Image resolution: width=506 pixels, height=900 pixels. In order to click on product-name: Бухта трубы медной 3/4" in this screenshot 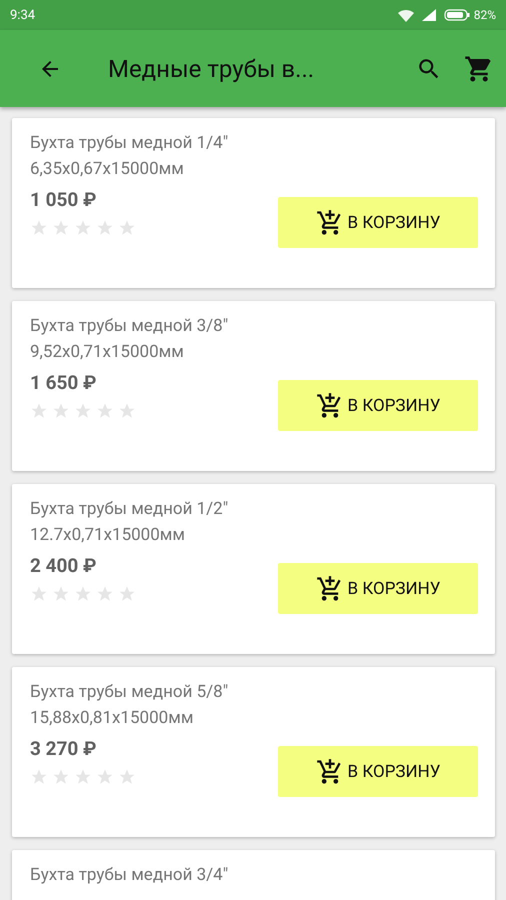, I will do `click(130, 875)`.